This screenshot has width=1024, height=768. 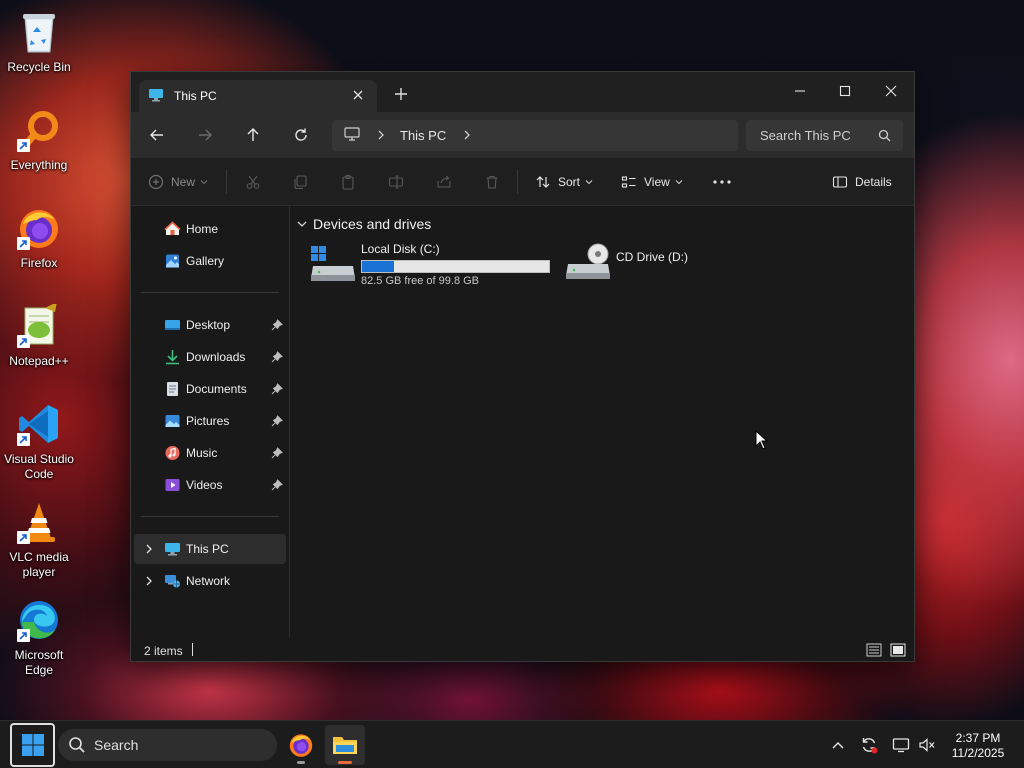 What do you see at coordinates (927, 745) in the screenshot?
I see `volume-muted-icon` at bounding box center [927, 745].